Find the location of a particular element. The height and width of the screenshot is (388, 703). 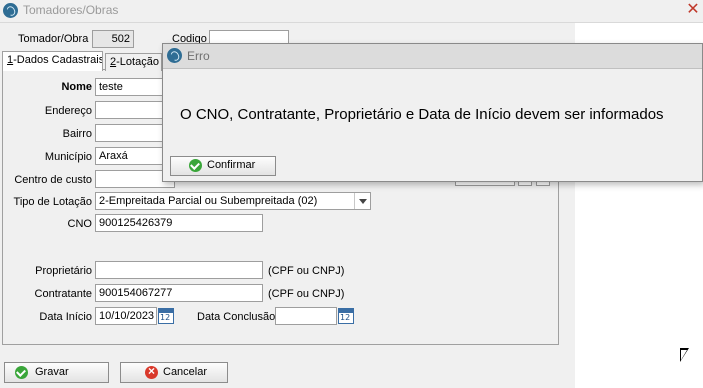

tomador-obra-label: Tomador/Obra is located at coordinates (53, 39).